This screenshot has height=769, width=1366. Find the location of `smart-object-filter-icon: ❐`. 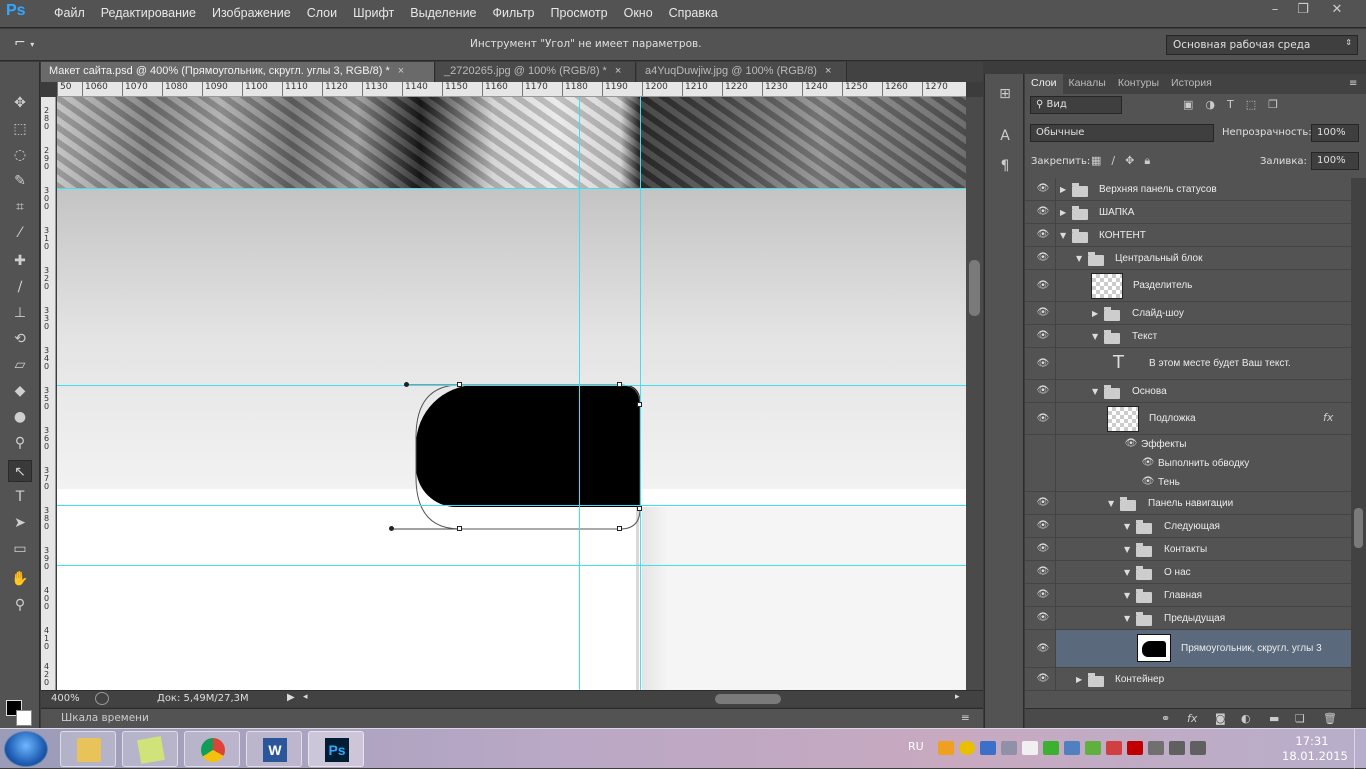

smart-object-filter-icon: ❐ is located at coordinates (1273, 104).